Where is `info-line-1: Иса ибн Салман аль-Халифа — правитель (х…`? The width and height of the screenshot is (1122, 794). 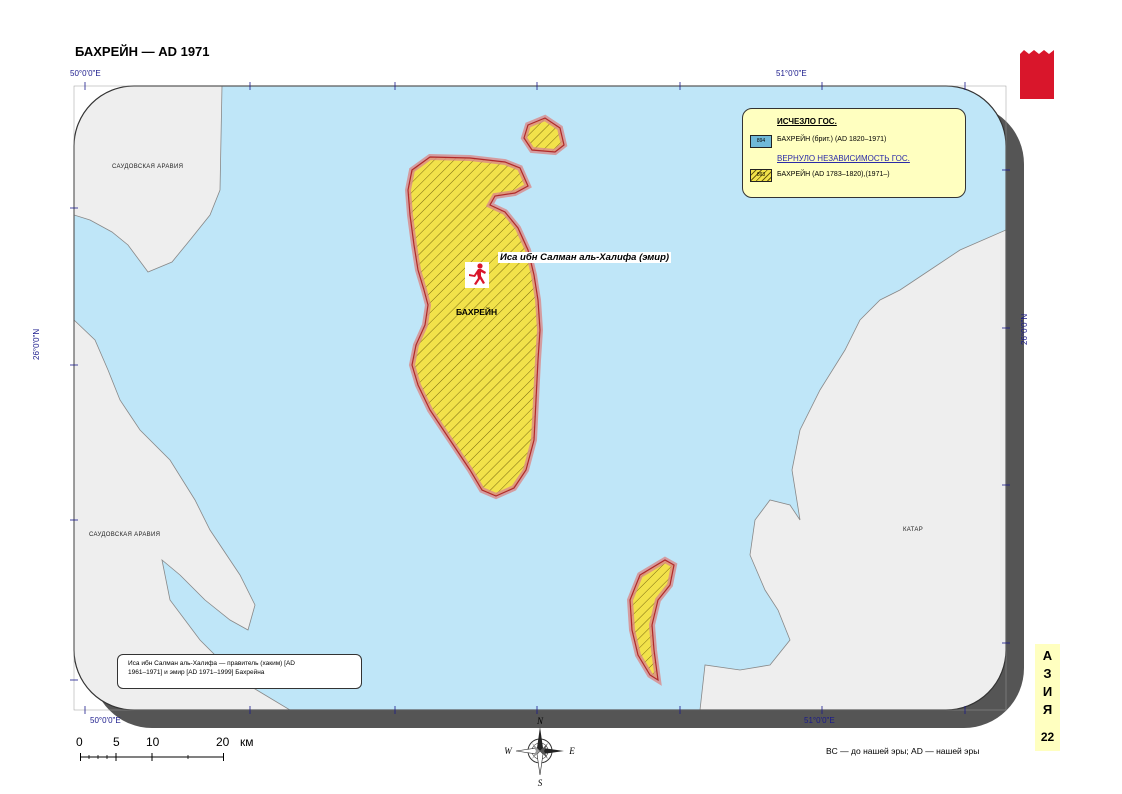 info-line-1: Иса ибн Салман аль-Халифа — правитель (х… is located at coordinates (211, 663).